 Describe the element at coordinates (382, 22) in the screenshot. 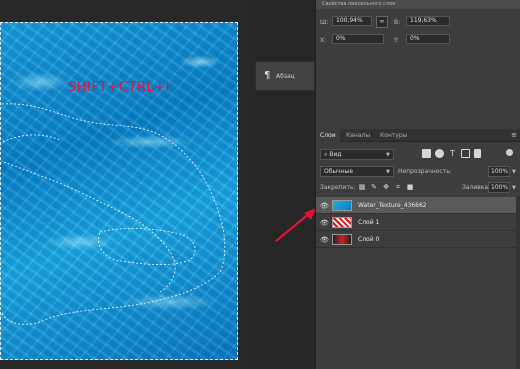

I see `link-icon: ∞` at that location.